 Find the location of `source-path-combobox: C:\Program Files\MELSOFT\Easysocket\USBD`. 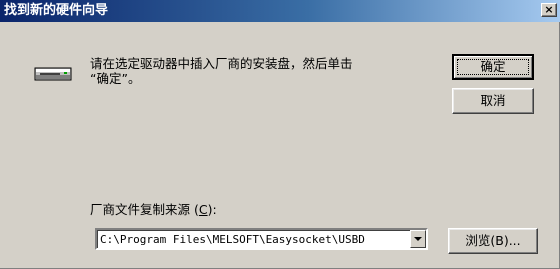

source-path-combobox: C:\Program Files\MELSOFT\Easysocket\USBD is located at coordinates (261, 239).